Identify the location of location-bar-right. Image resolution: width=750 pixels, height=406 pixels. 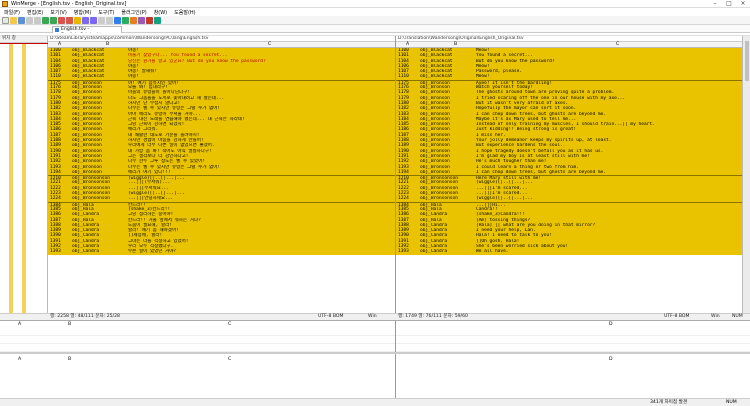
(24, 181).